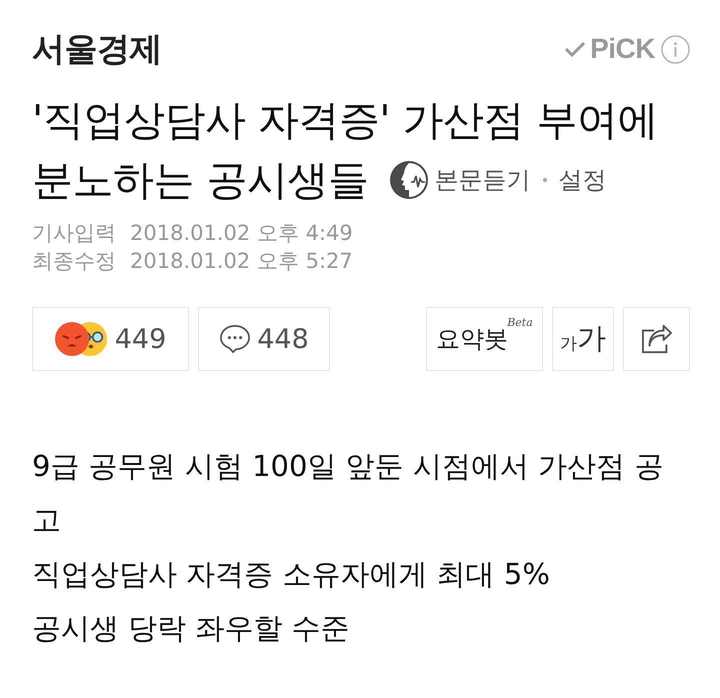  Describe the element at coordinates (582, 180) in the screenshot. I see `settings-link: 설정` at that location.